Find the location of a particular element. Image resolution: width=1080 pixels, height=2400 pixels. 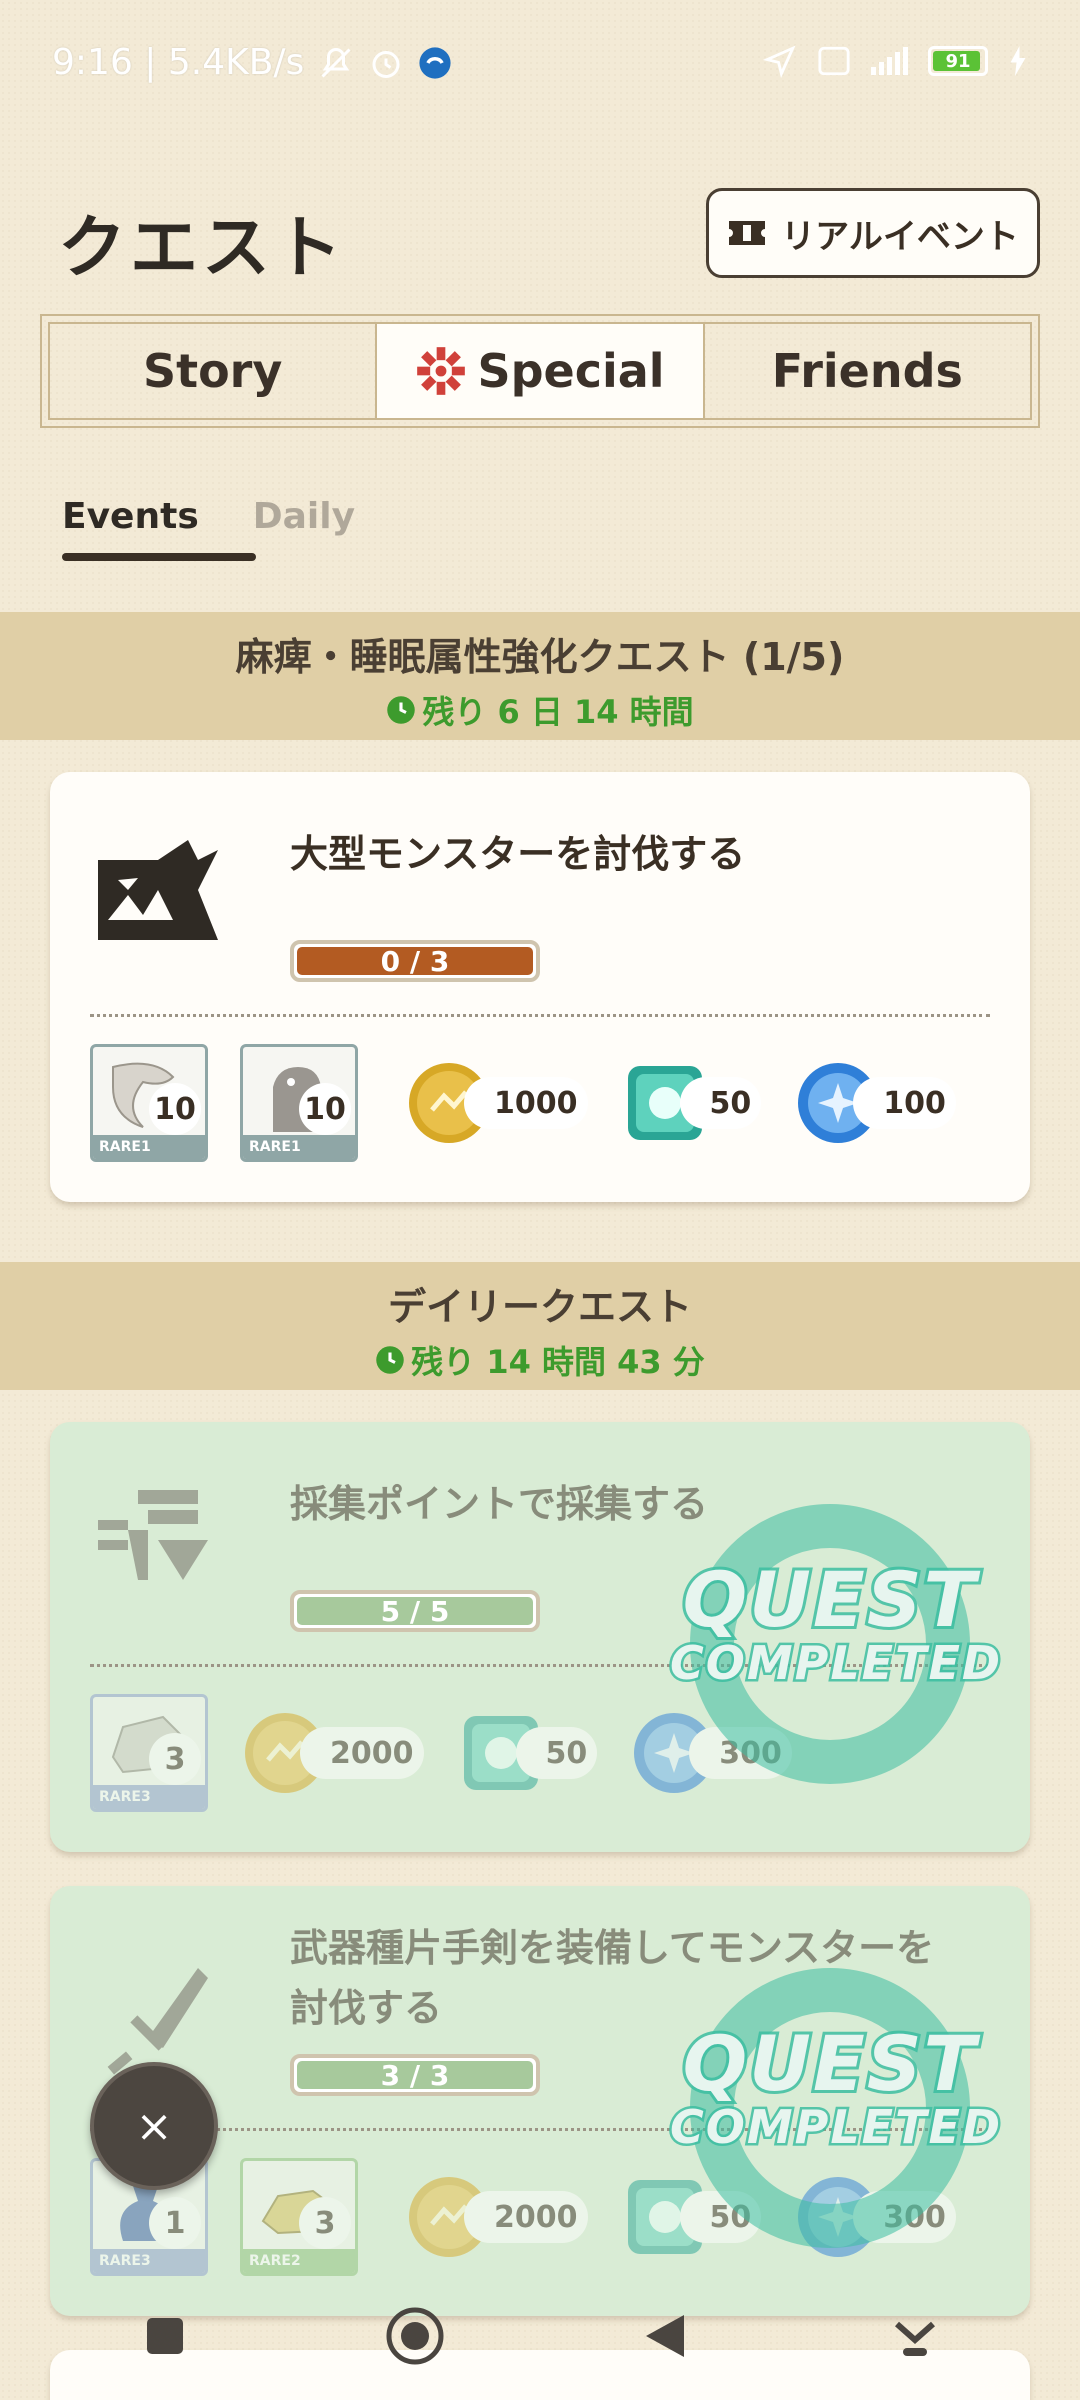

quest-progress-text: 5 / 5 is located at coordinates (415, 1611).